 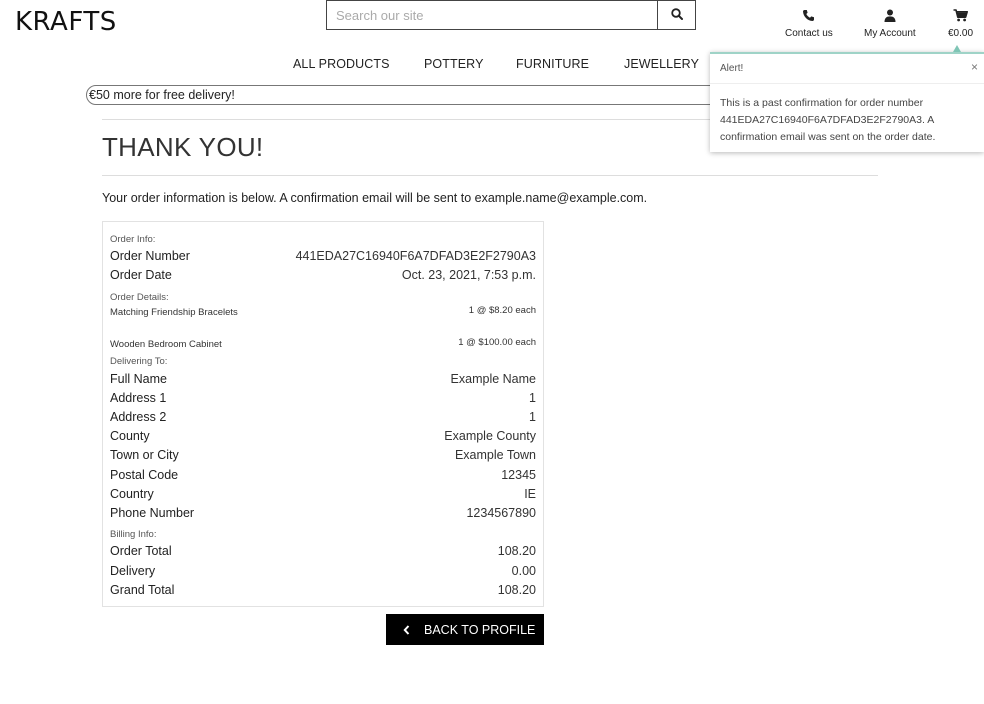 What do you see at coordinates (138, 379) in the screenshot?
I see `delivery-label: Full Name` at bounding box center [138, 379].